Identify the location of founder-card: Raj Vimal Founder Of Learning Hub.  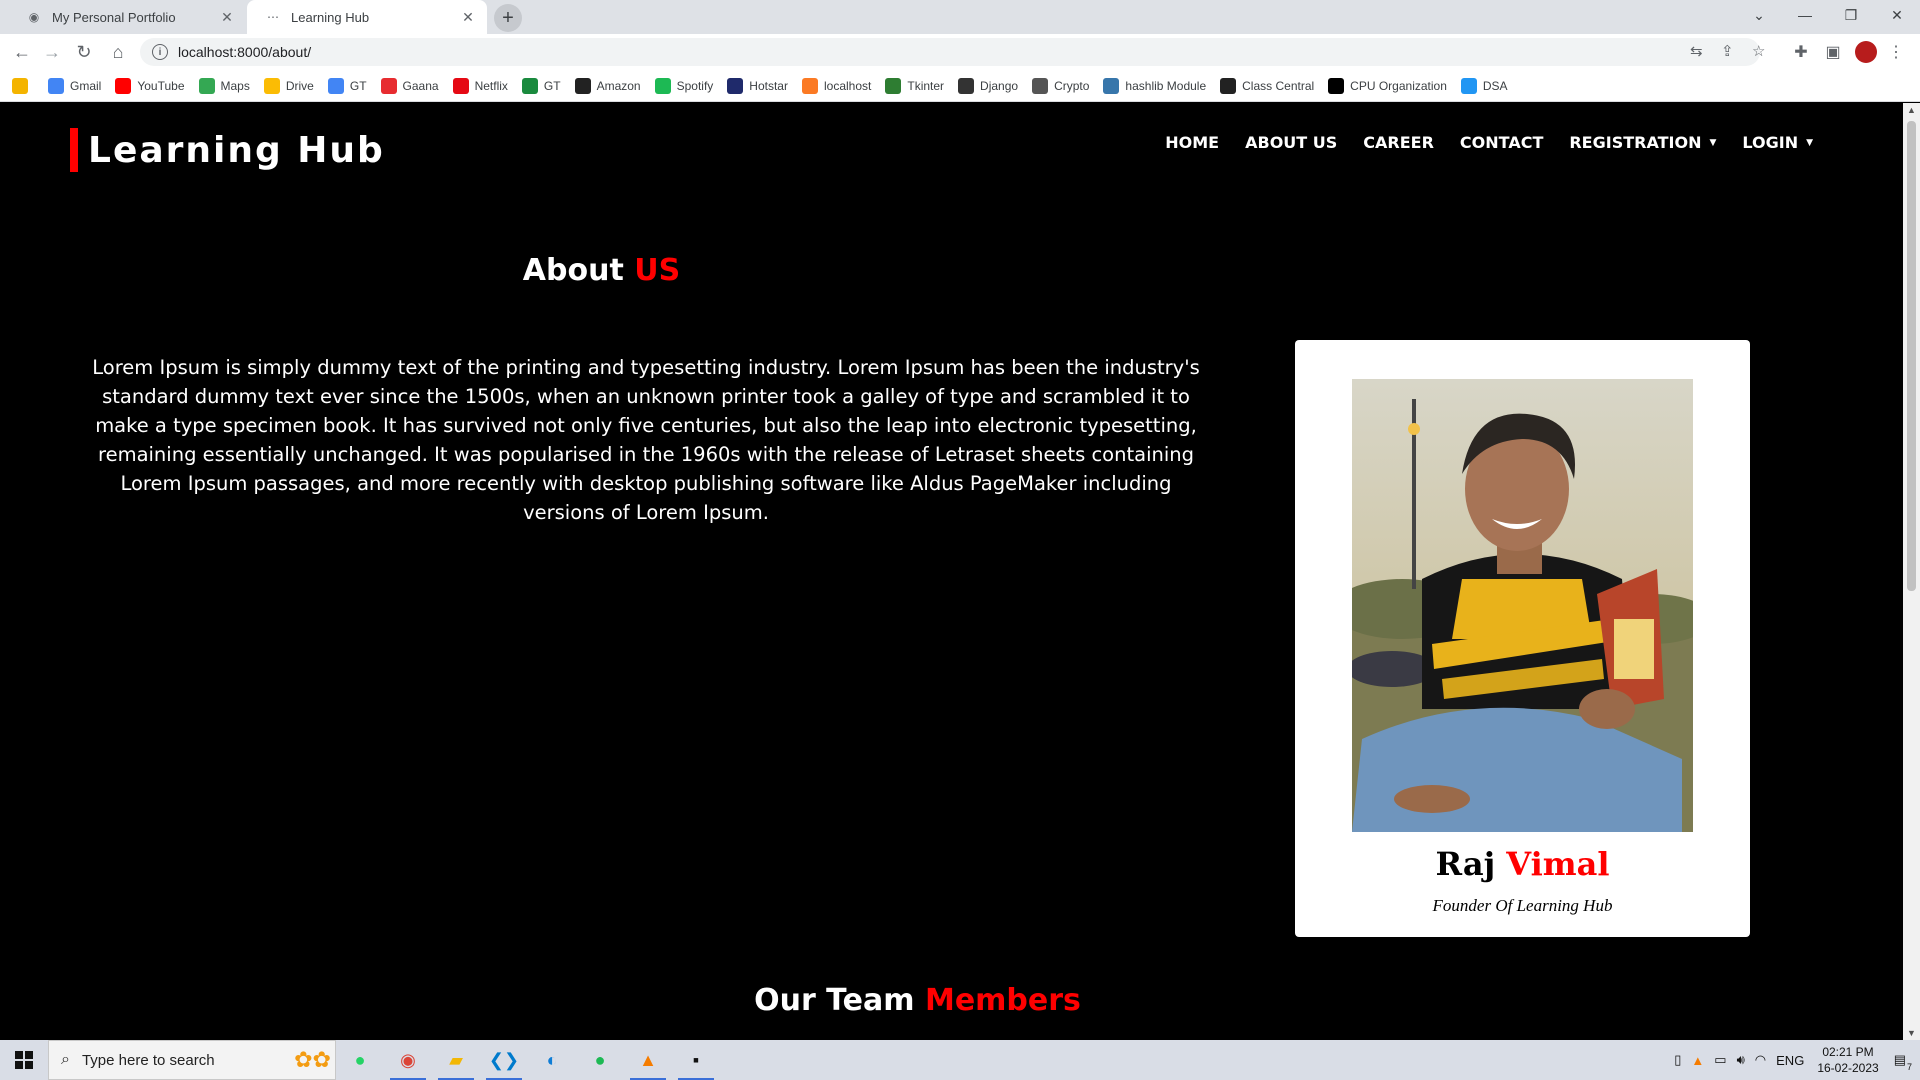
(1522, 638).